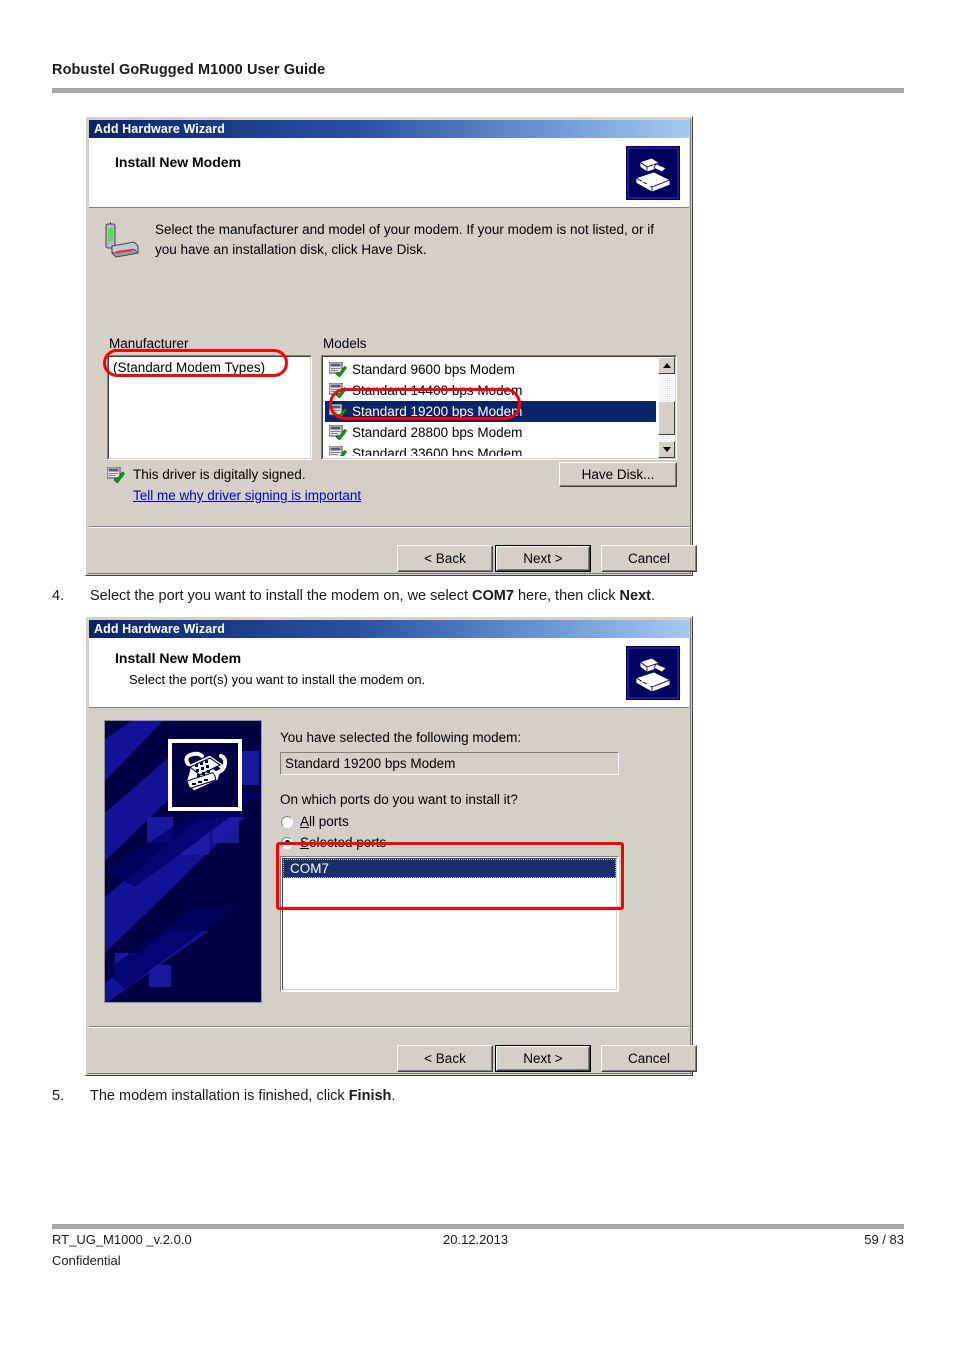 Image resolution: width=954 pixels, height=1350 pixels. I want to click on chevron-up-icon, so click(666, 365).